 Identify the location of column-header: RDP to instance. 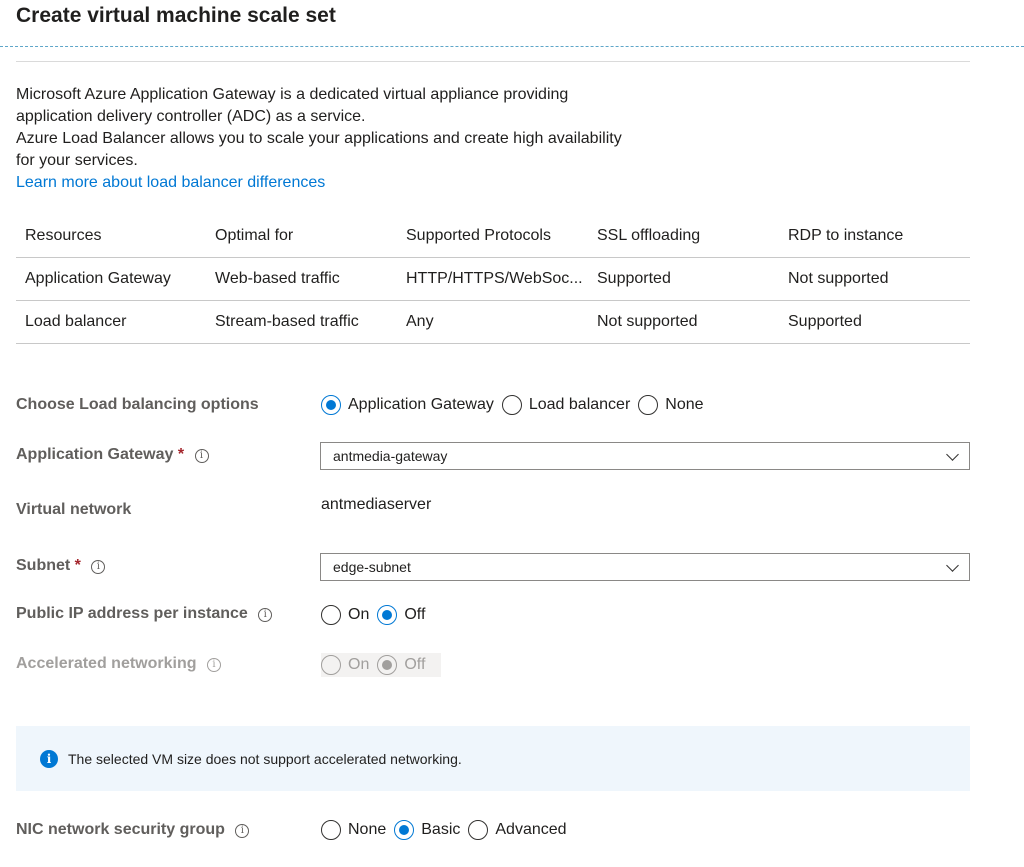
(874, 236).